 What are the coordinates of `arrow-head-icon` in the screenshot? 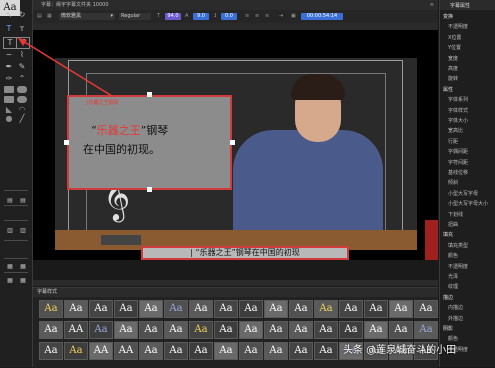 It's located at (22, 42).